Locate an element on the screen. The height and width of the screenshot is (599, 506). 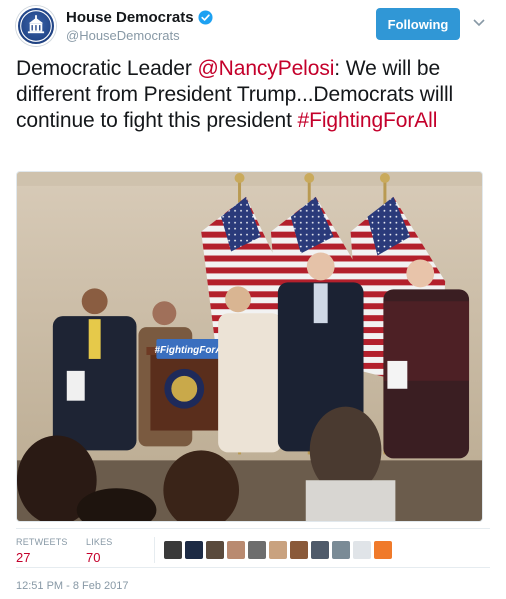
stats-divider is located at coordinates (154, 550).